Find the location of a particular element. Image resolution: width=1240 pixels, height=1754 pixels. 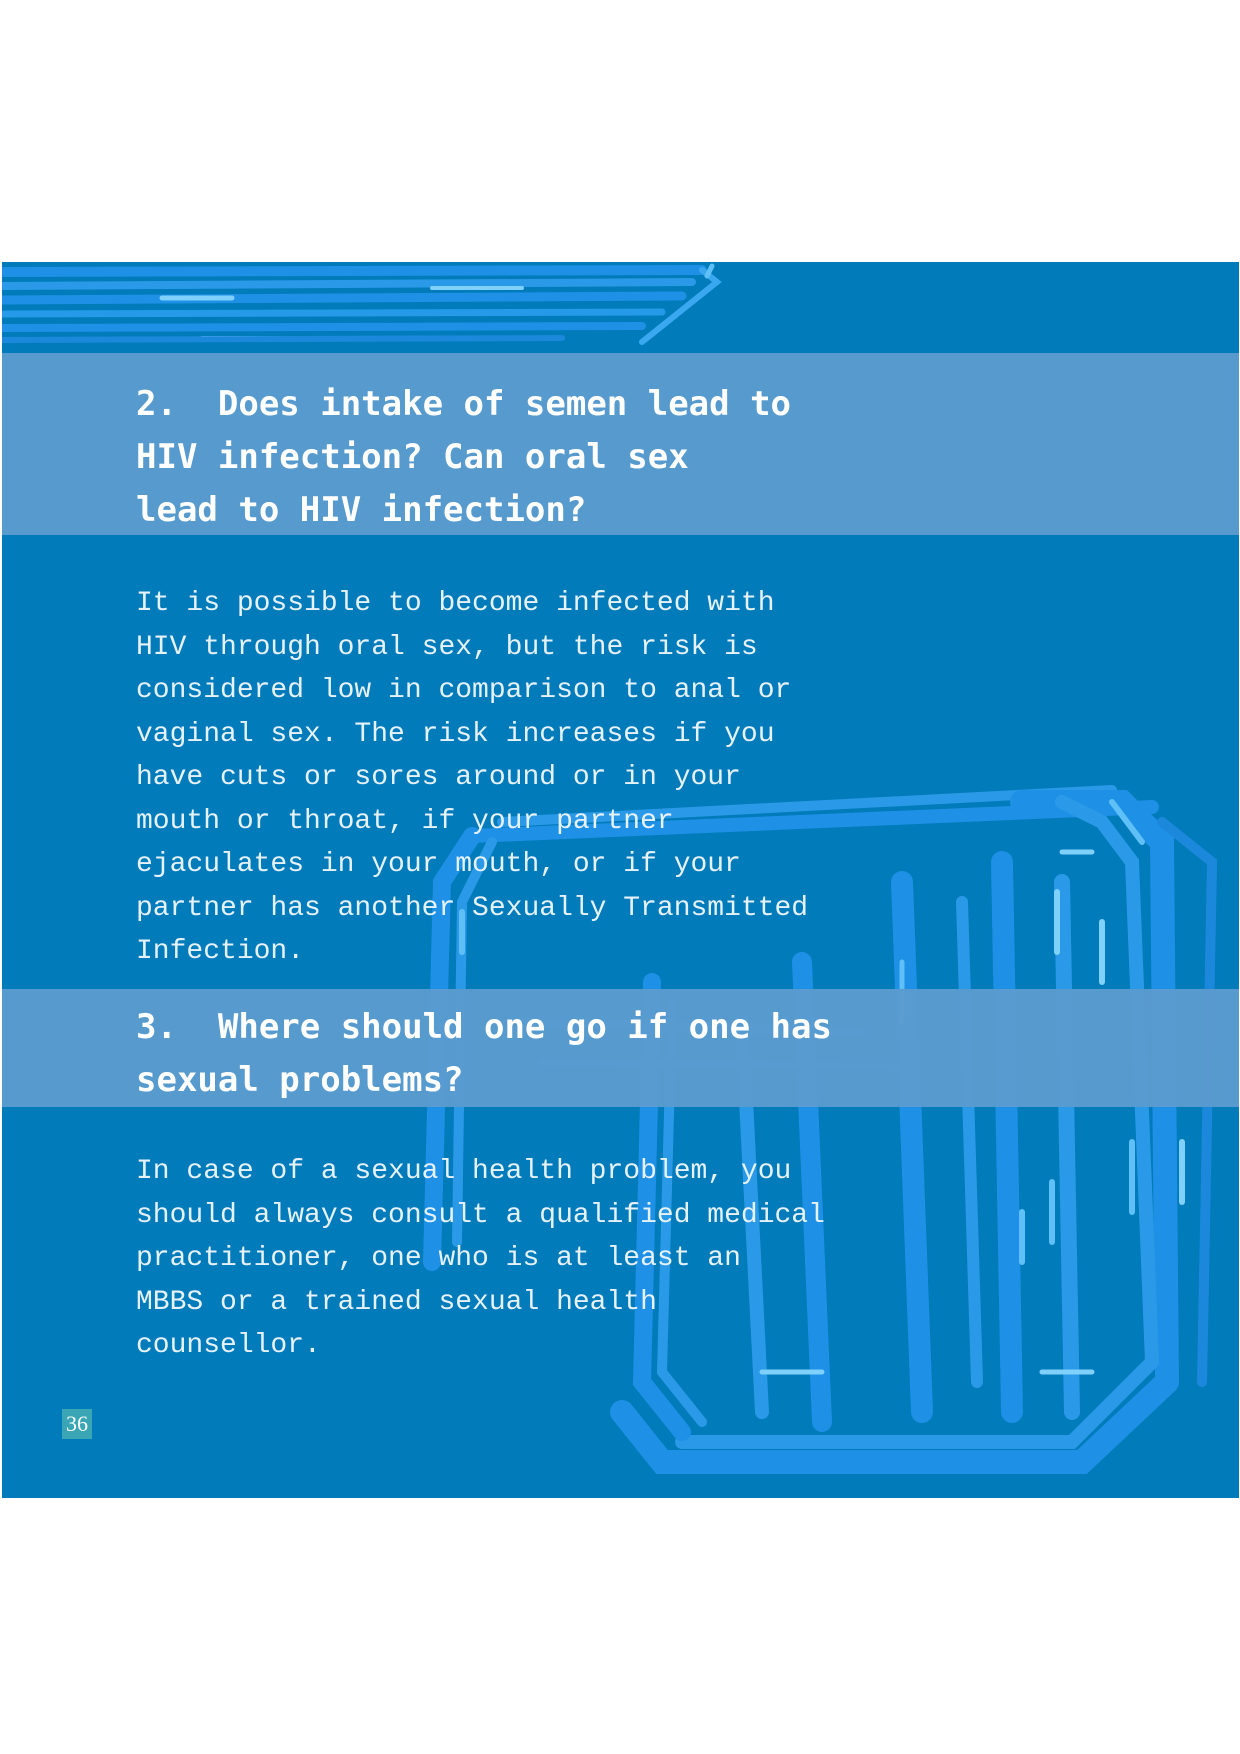

heading-line: 3. Where should one go if one has is located at coordinates (484, 1027).